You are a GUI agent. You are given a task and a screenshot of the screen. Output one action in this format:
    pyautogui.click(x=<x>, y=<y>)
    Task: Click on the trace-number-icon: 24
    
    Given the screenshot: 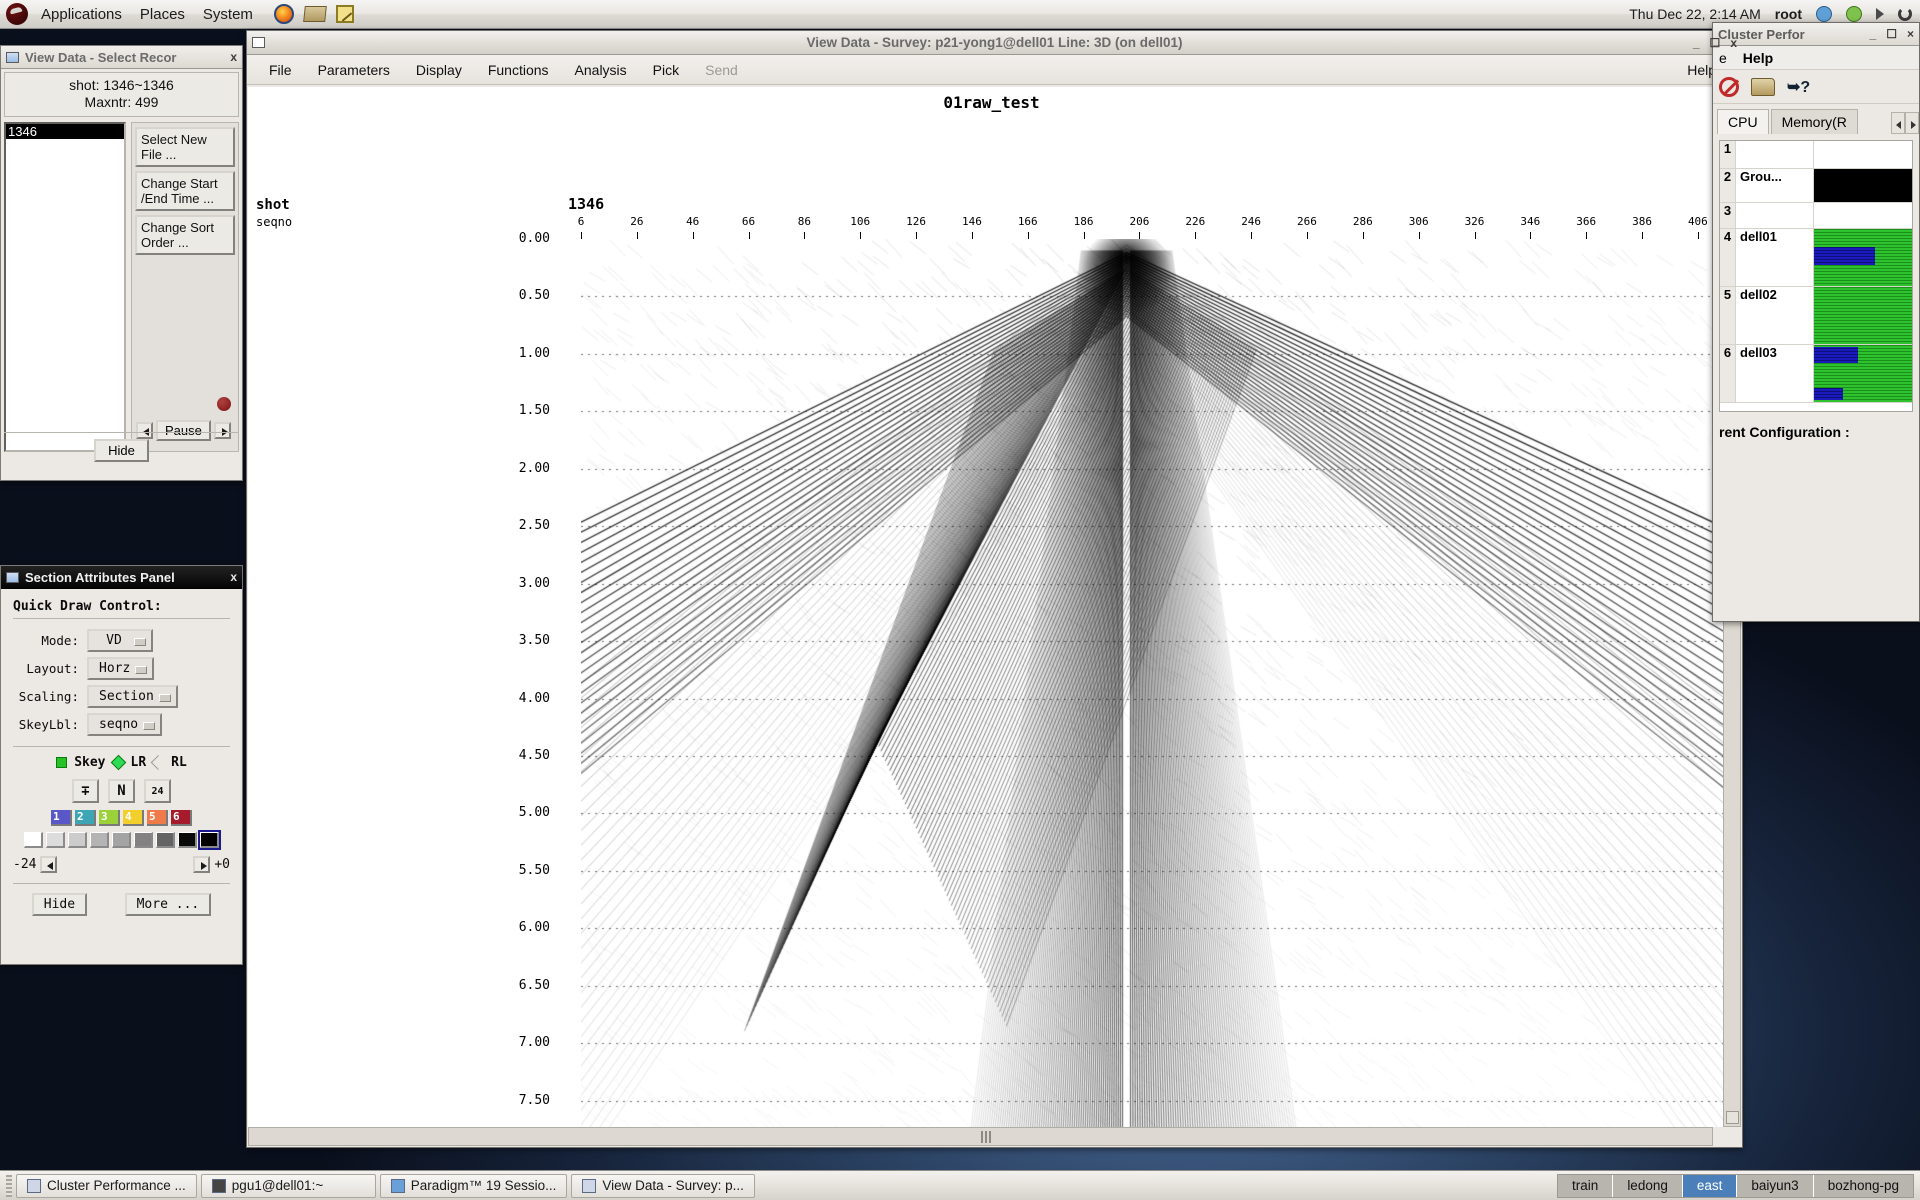 What is the action you would take?
    pyautogui.click(x=157, y=791)
    